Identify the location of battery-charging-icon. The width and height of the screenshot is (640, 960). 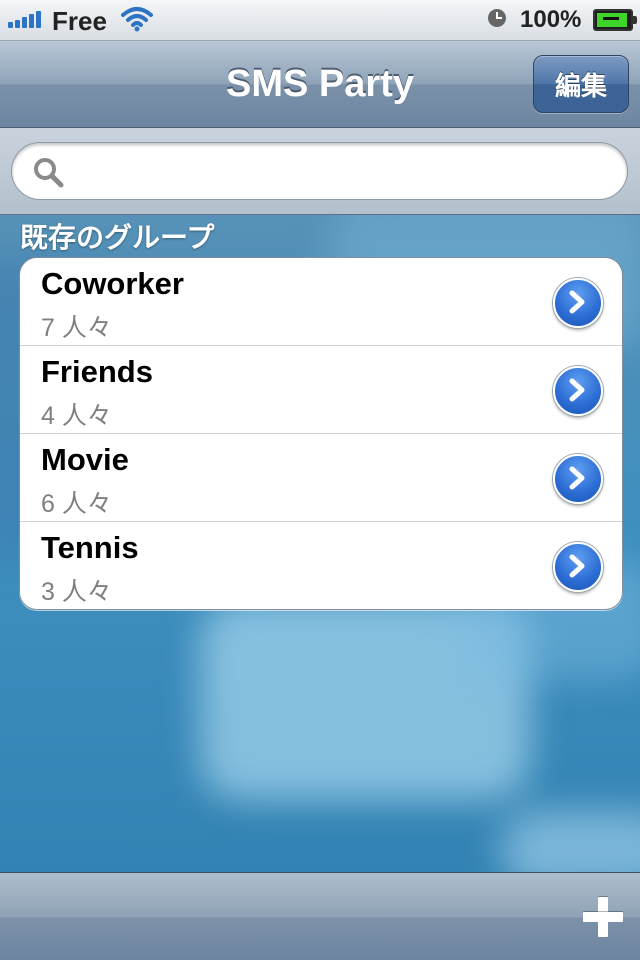
(615, 20).